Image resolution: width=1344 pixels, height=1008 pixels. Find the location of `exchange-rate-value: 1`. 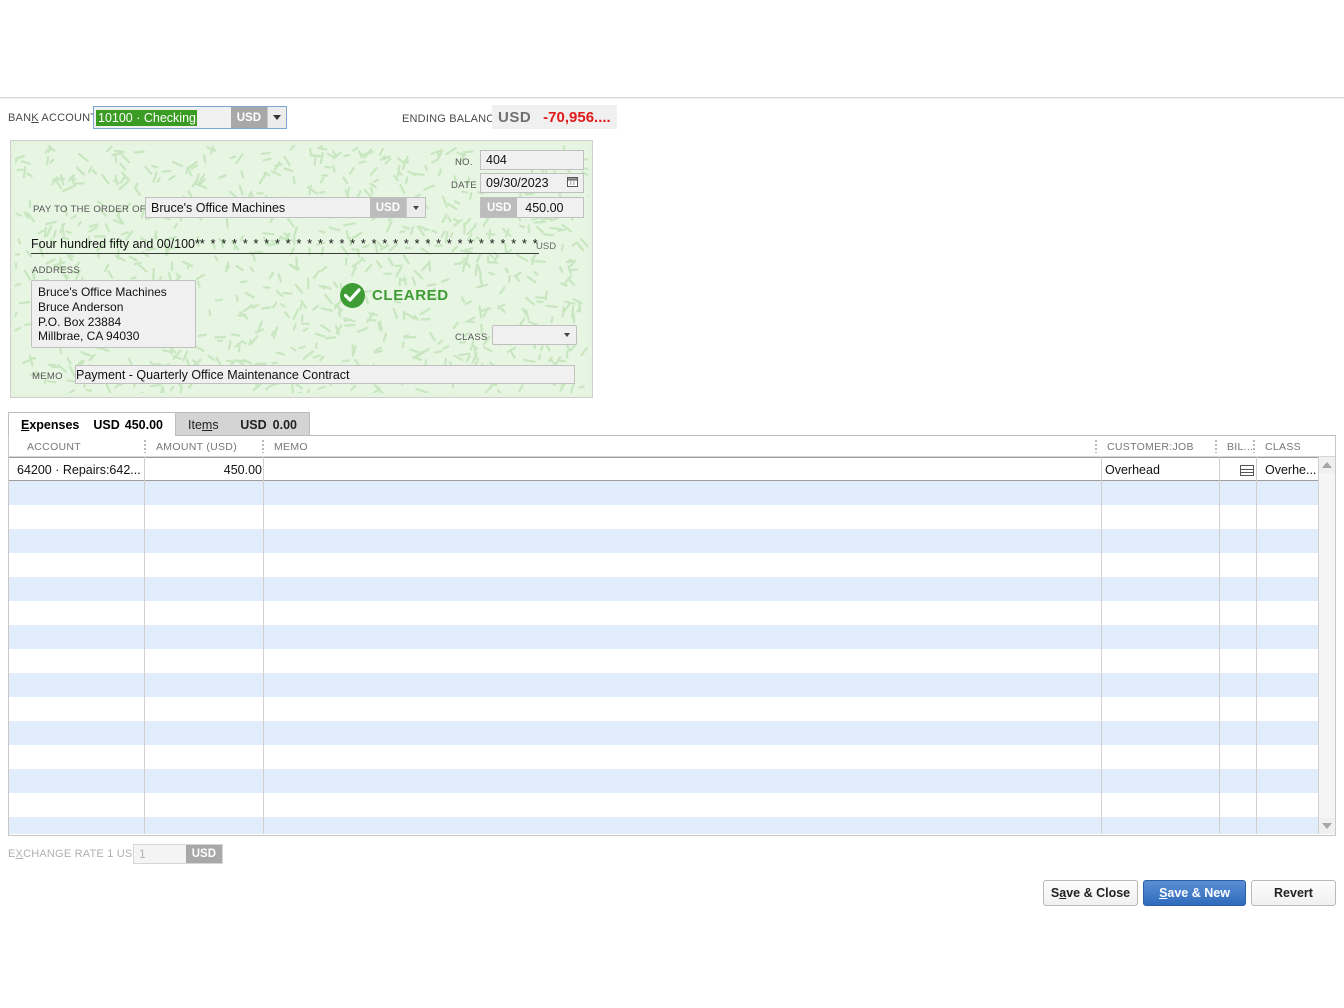

exchange-rate-value: 1 is located at coordinates (142, 854).